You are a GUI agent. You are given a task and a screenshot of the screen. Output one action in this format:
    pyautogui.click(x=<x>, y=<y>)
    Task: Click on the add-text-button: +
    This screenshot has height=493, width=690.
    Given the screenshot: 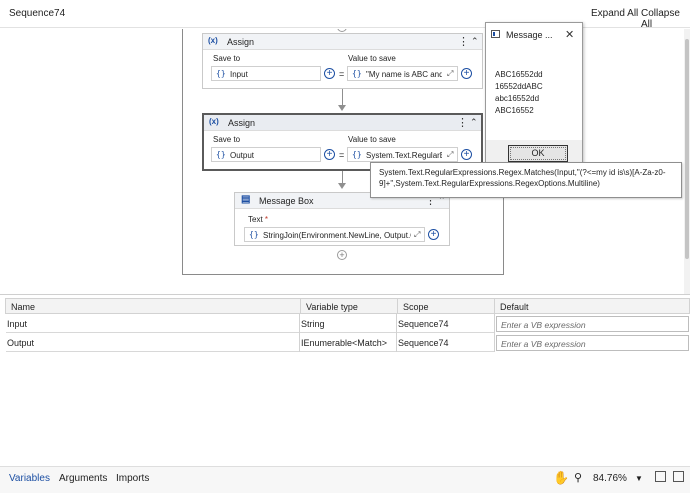 What is the action you would take?
    pyautogui.click(x=433, y=234)
    